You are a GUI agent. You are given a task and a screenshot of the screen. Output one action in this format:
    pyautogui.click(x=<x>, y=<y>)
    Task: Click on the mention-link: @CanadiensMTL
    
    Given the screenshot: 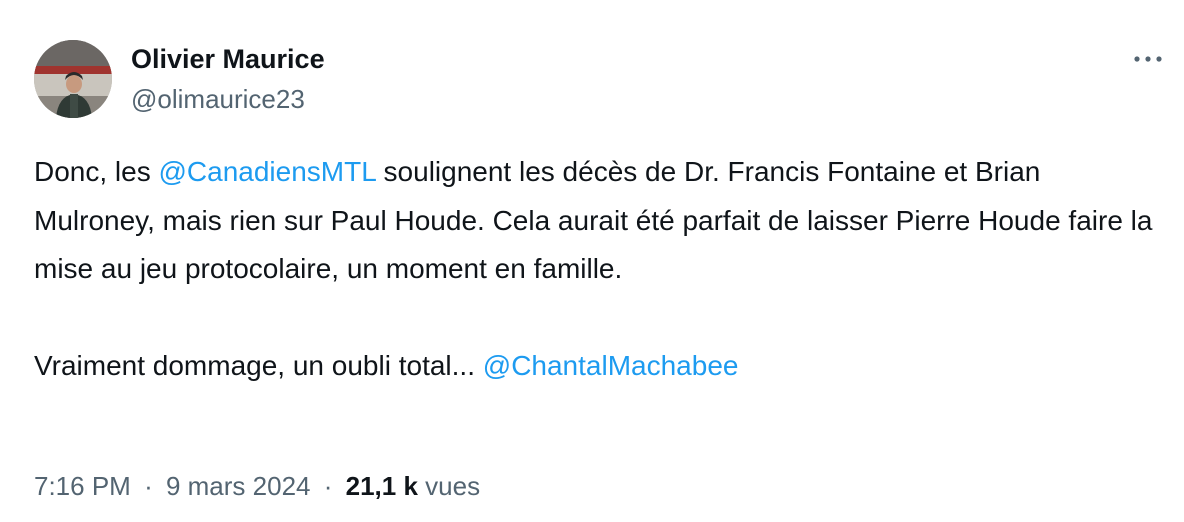 What is the action you would take?
    pyautogui.click(x=267, y=171)
    